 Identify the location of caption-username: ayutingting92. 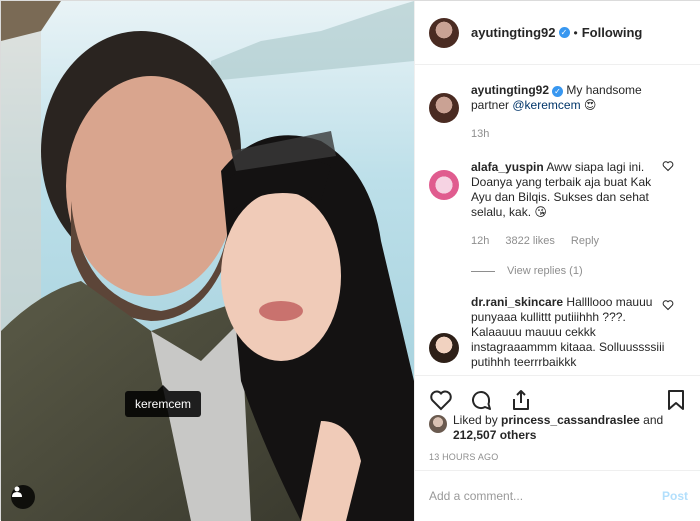
(510, 90).